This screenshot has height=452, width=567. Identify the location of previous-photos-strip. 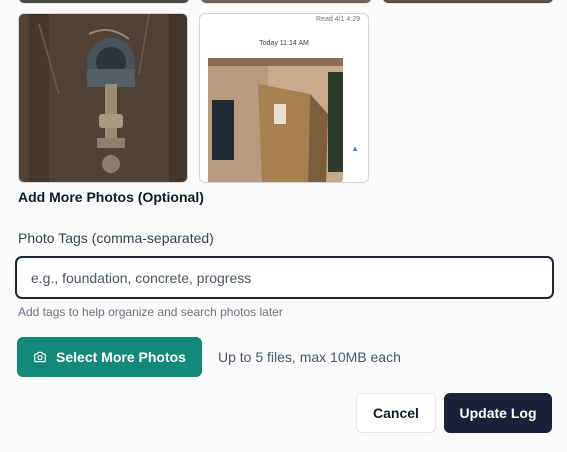
(283, 2).